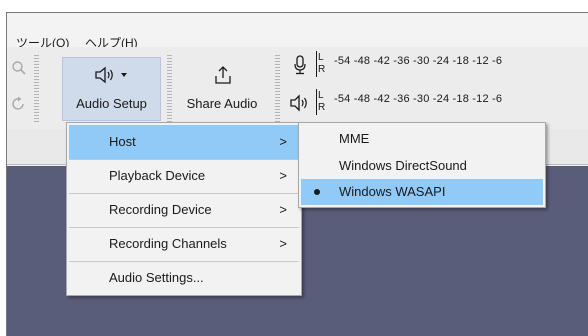  What do you see at coordinates (317, 192) in the screenshot?
I see `selected-bullet-icon` at bounding box center [317, 192].